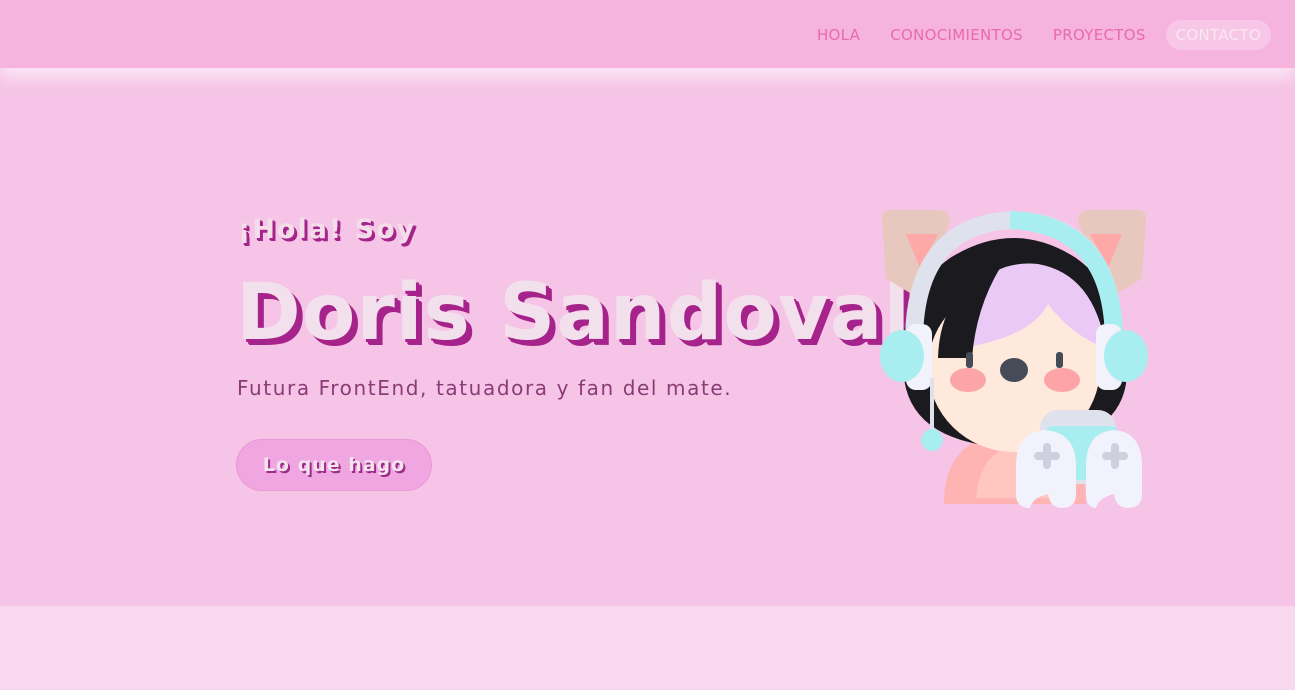 The image size is (1295, 690). What do you see at coordinates (1218, 35) in the screenshot?
I see `nav-link-contacto: CONTACTO` at bounding box center [1218, 35].